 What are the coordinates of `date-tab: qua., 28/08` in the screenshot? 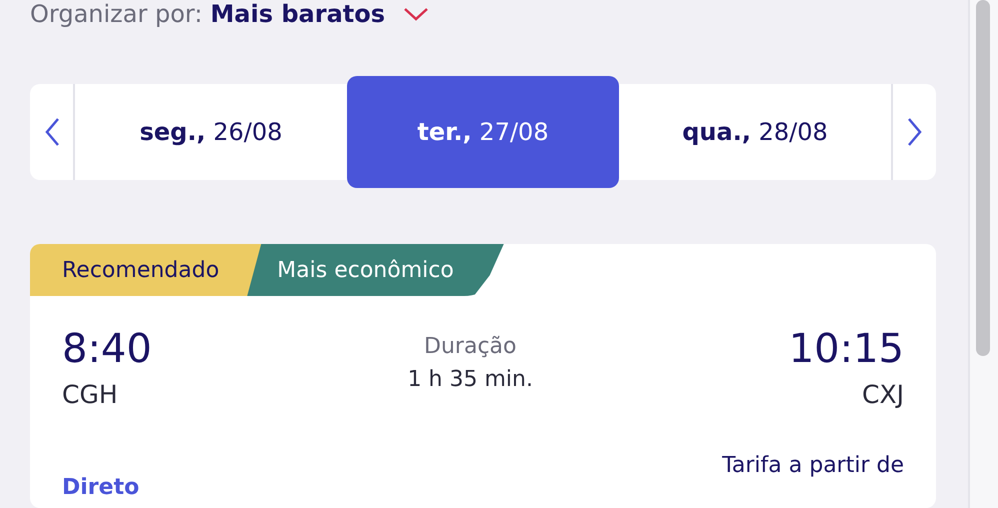 It's located at (755, 132).